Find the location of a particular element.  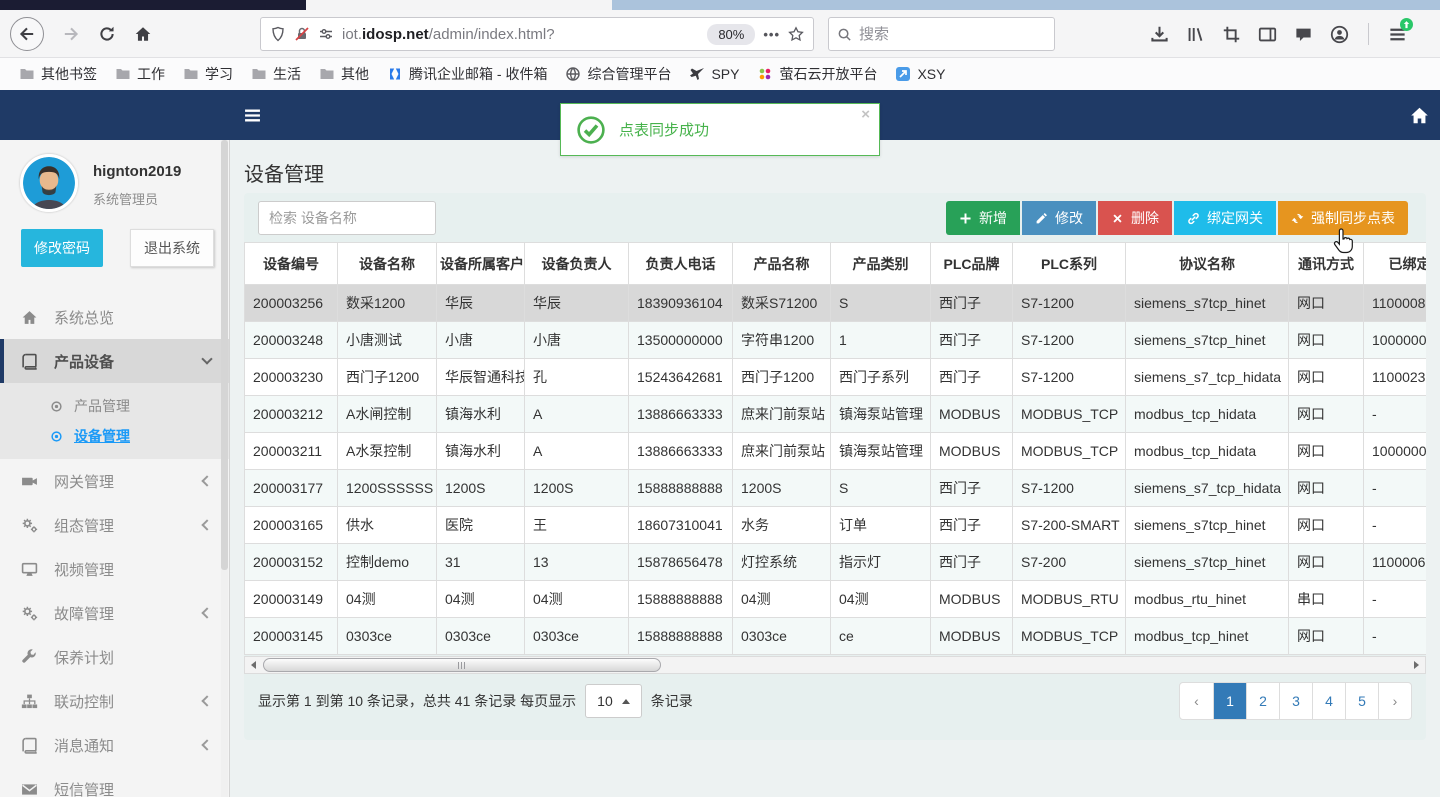

action-button: 强制同步点表 is located at coordinates (1343, 218).